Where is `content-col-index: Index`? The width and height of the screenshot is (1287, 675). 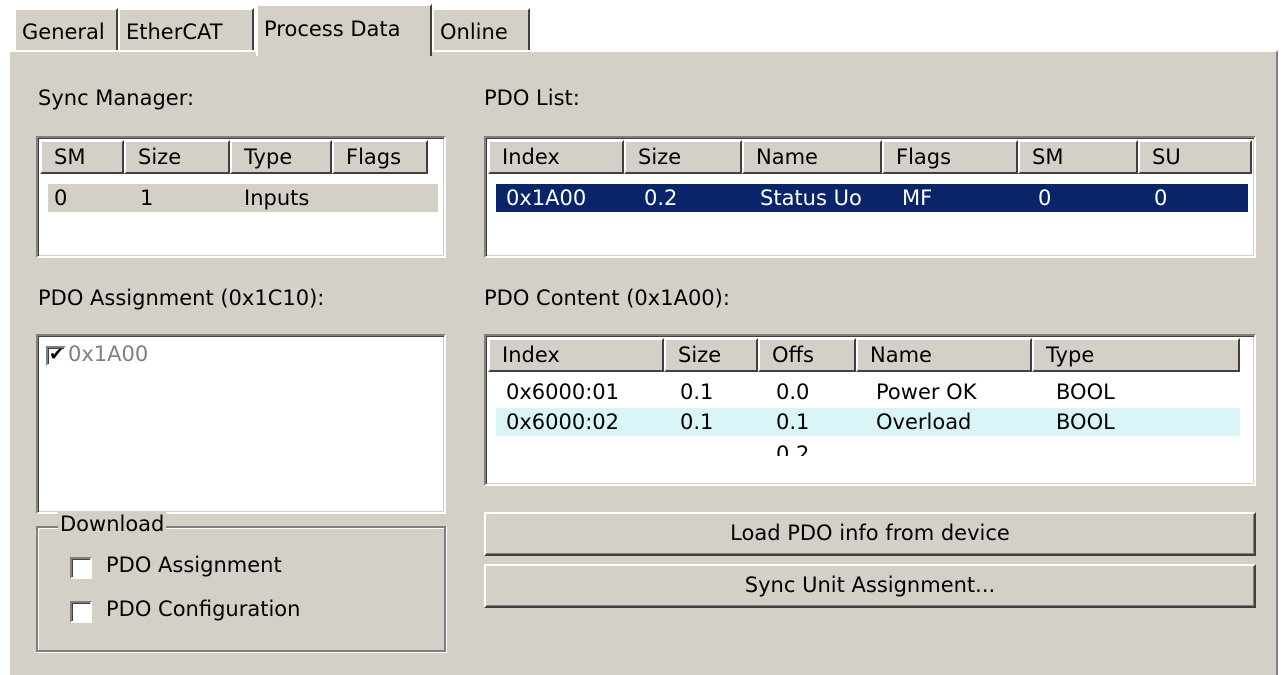 content-col-index: Index is located at coordinates (576, 355).